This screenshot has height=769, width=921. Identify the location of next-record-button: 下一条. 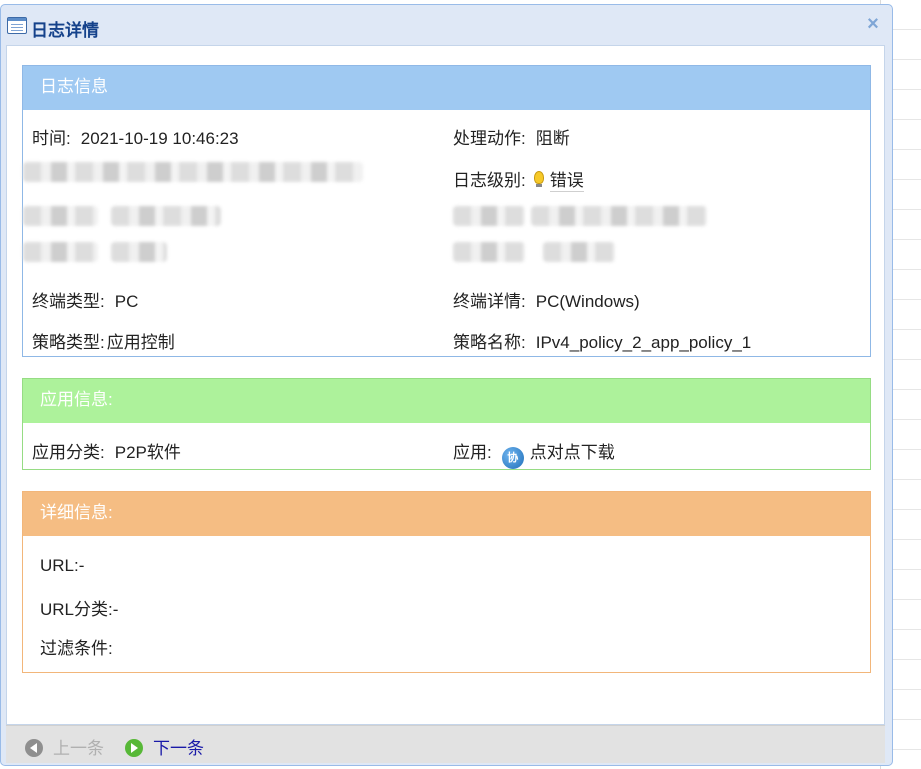
(164, 746).